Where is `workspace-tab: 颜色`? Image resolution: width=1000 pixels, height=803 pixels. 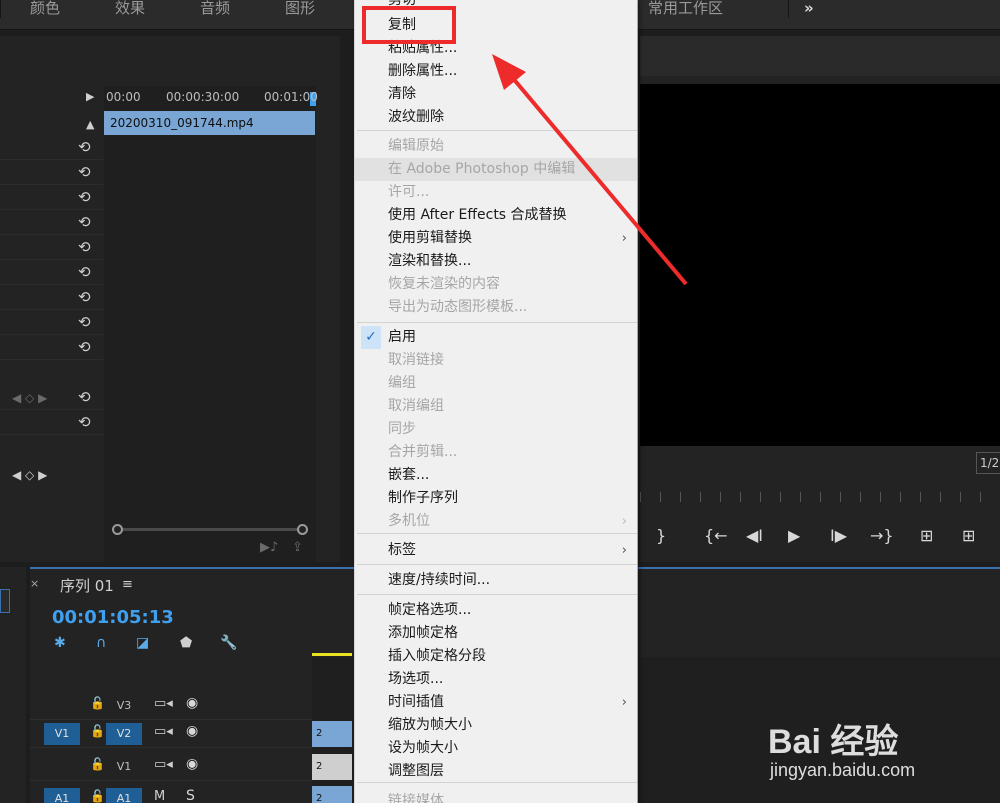
workspace-tab: 颜色 is located at coordinates (45, 9).